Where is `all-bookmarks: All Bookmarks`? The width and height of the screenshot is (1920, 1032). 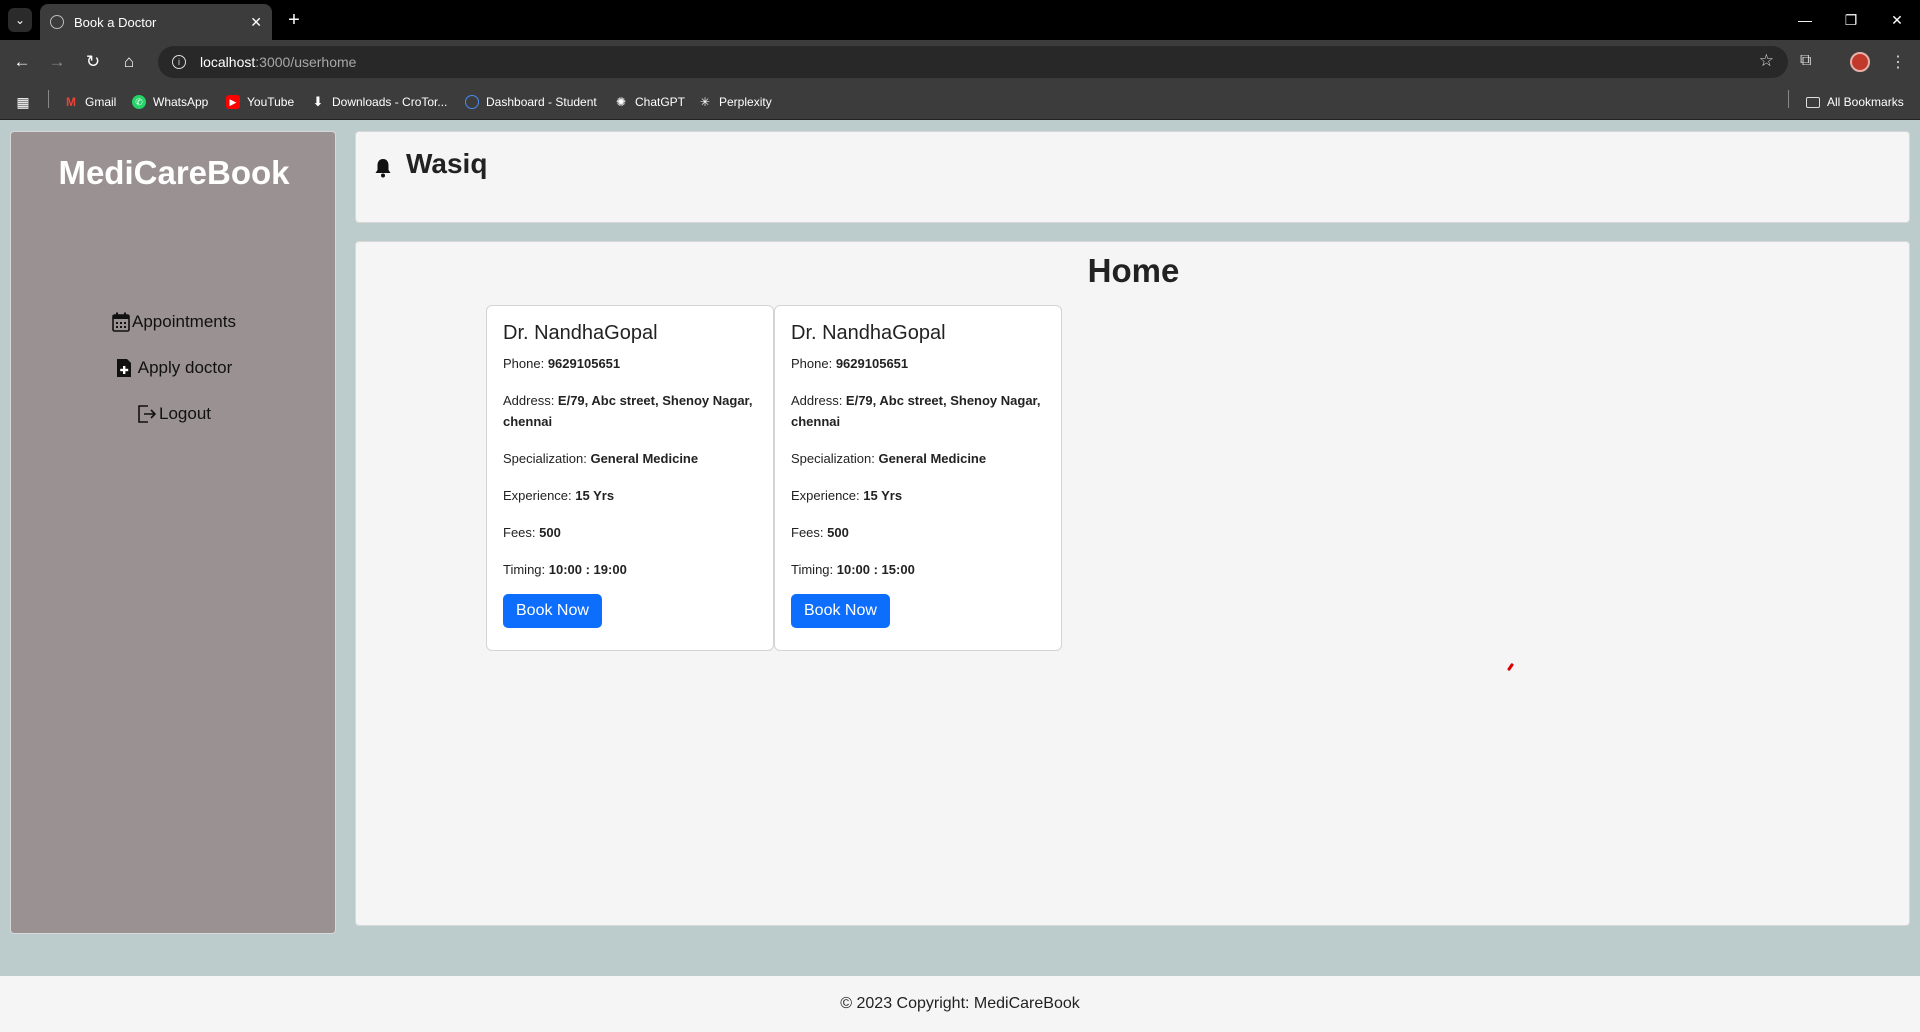 all-bookmarks: All Bookmarks is located at coordinates (1855, 102).